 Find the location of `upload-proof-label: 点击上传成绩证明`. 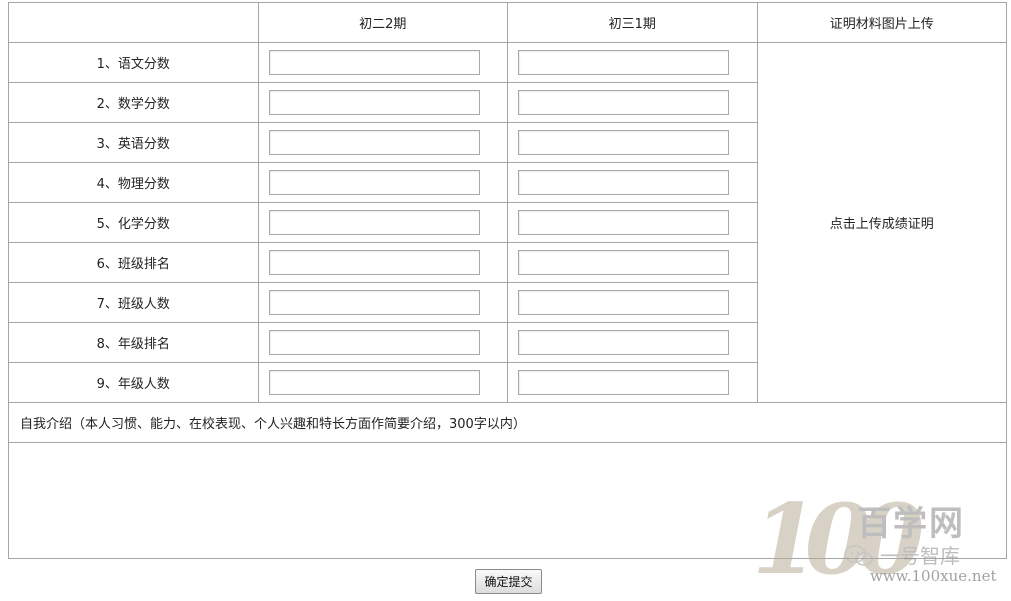

upload-proof-label: 点击上传成绩证明 is located at coordinates (881, 224).